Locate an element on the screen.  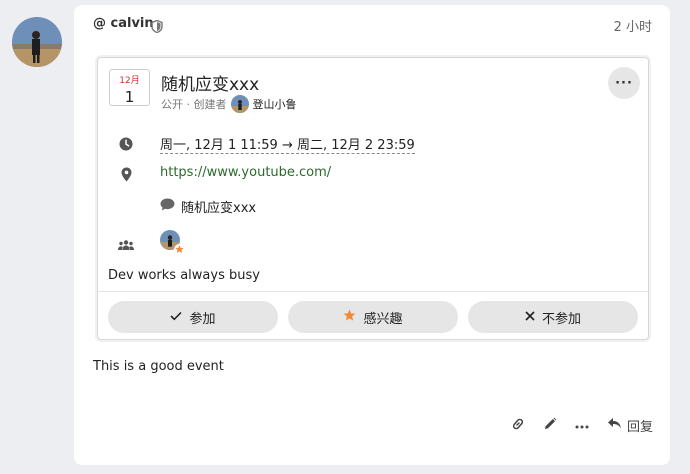
post-body: This is a good event is located at coordinates (158, 366).